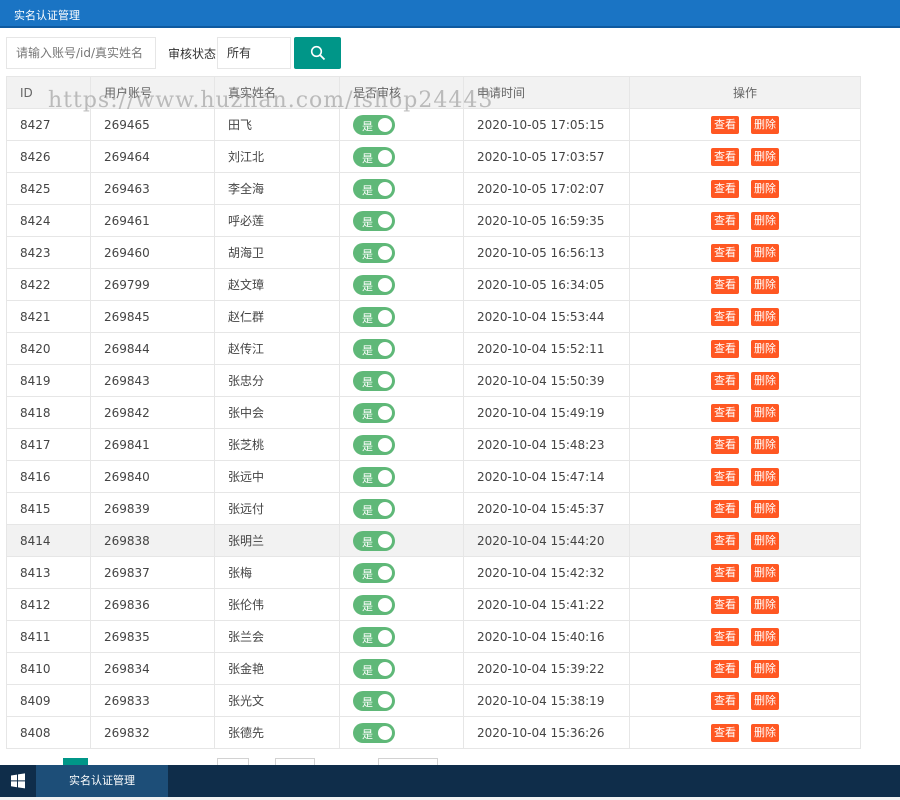 The height and width of the screenshot is (800, 900). Describe the element at coordinates (277, 572) in the screenshot. I see `cell-real-name: 张梅` at that location.